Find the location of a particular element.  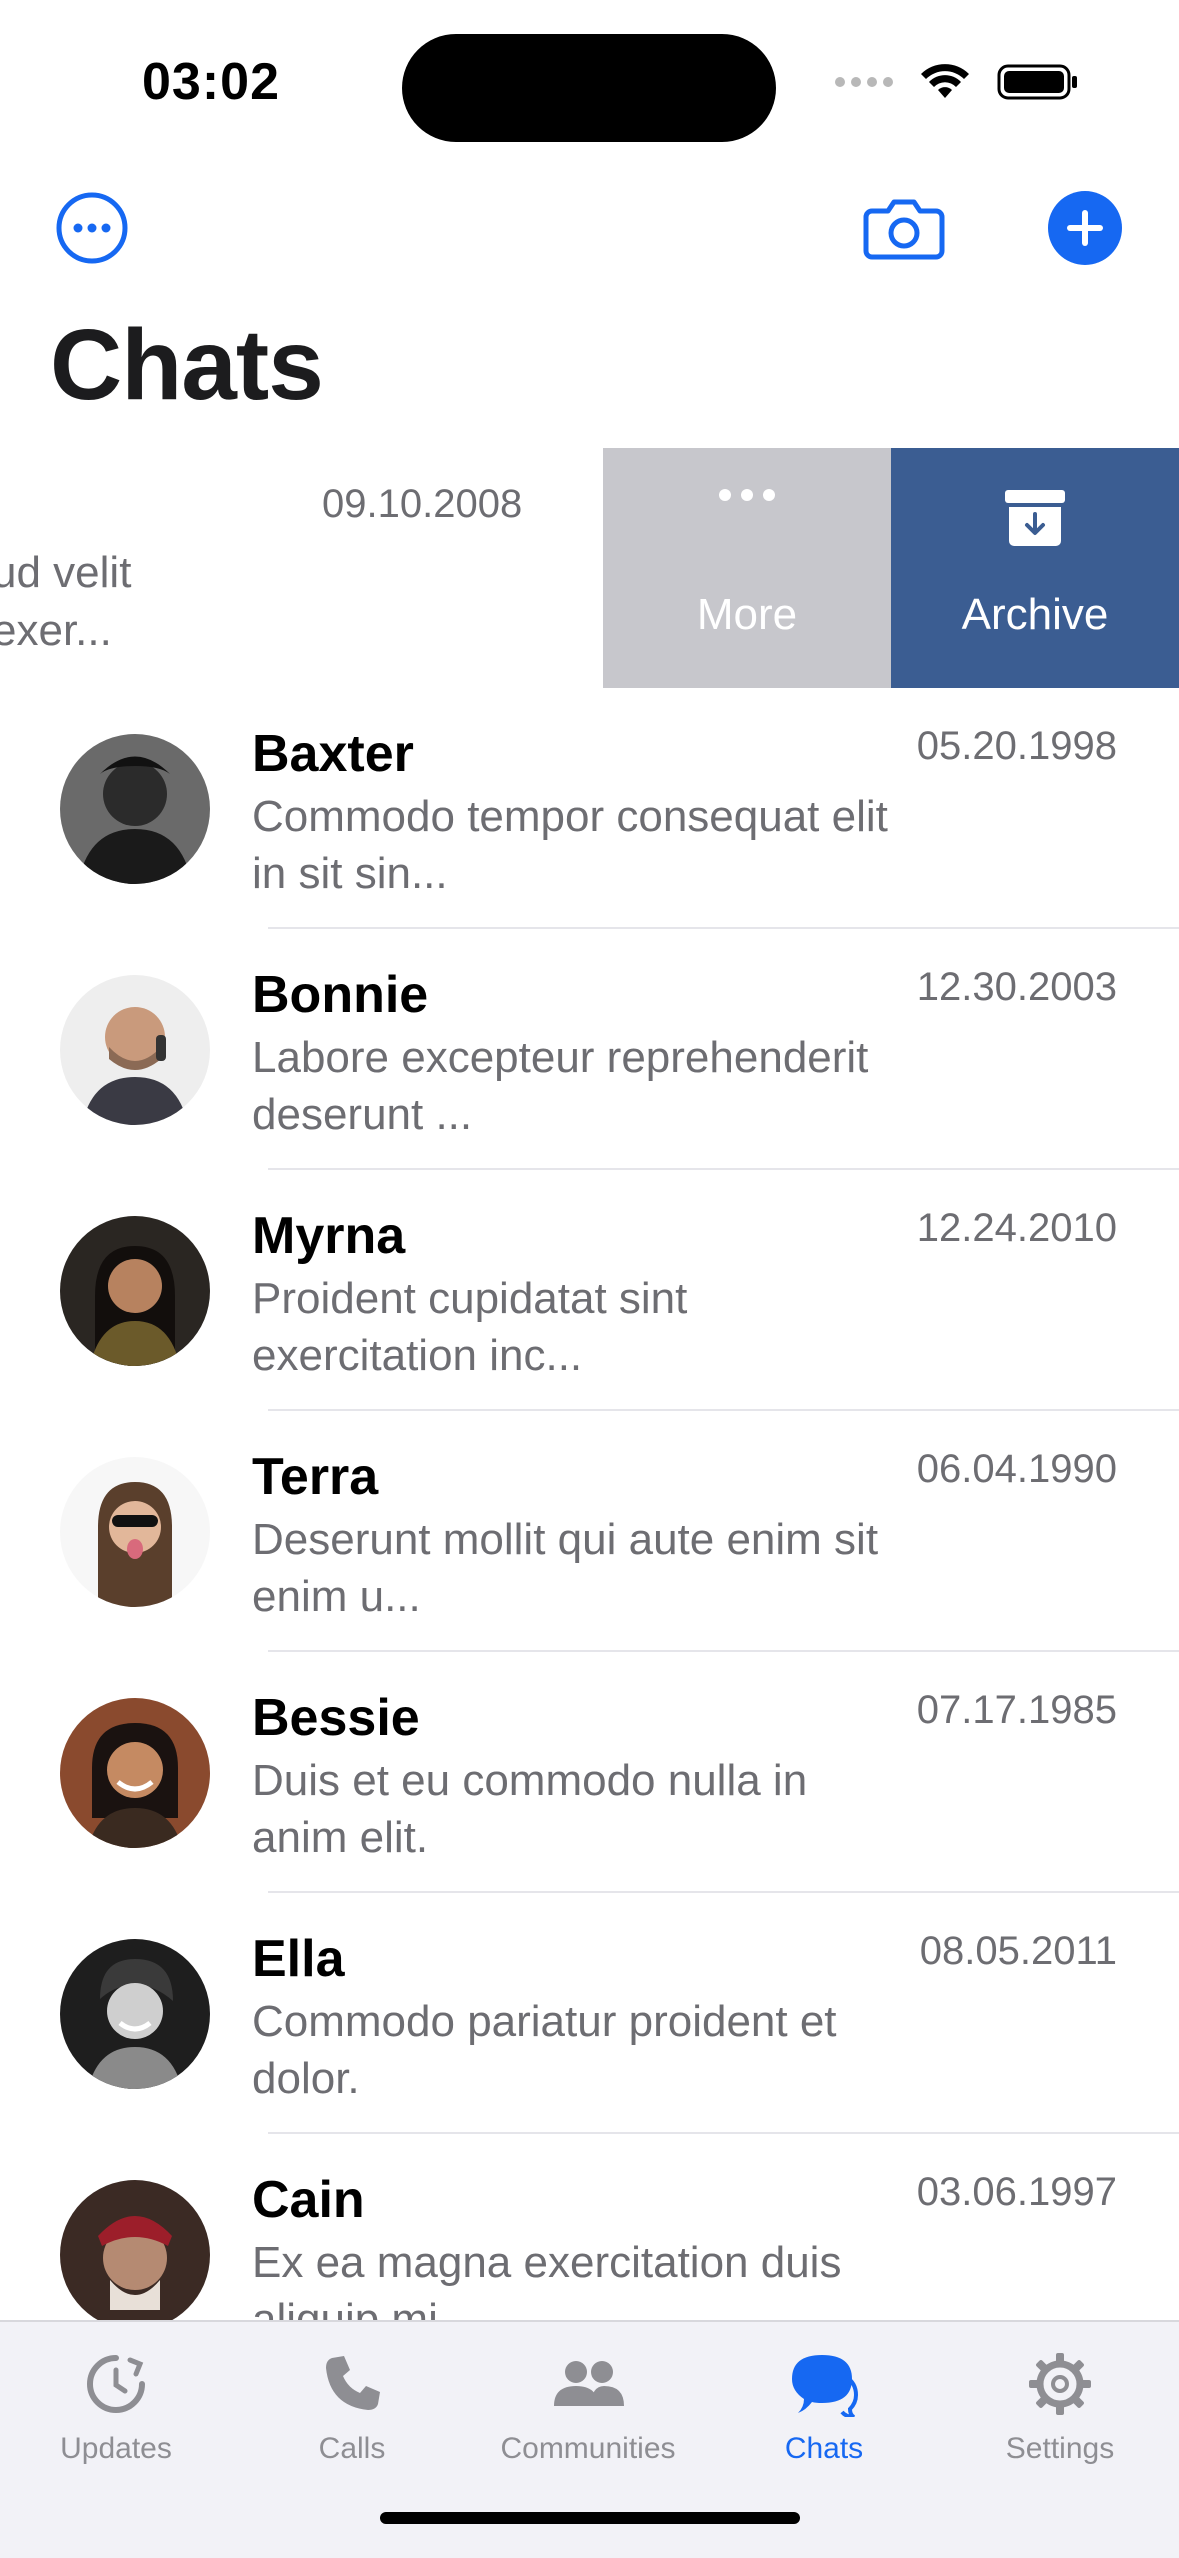

chat-name: Myrna is located at coordinates (329, 1236).